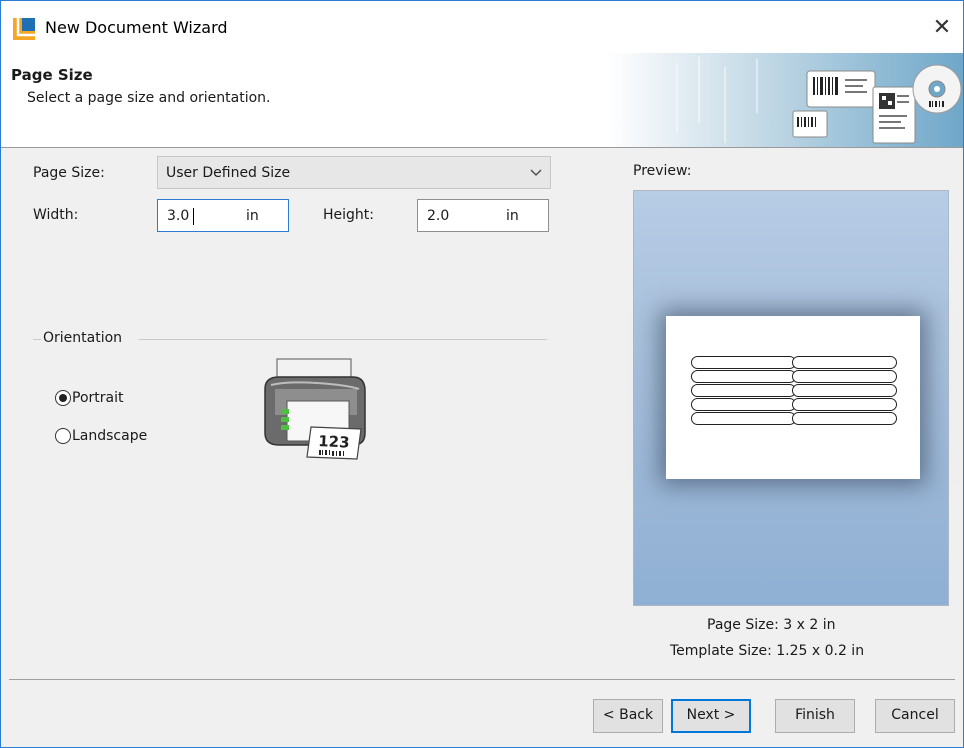  I want to click on preview-page, so click(793, 397).